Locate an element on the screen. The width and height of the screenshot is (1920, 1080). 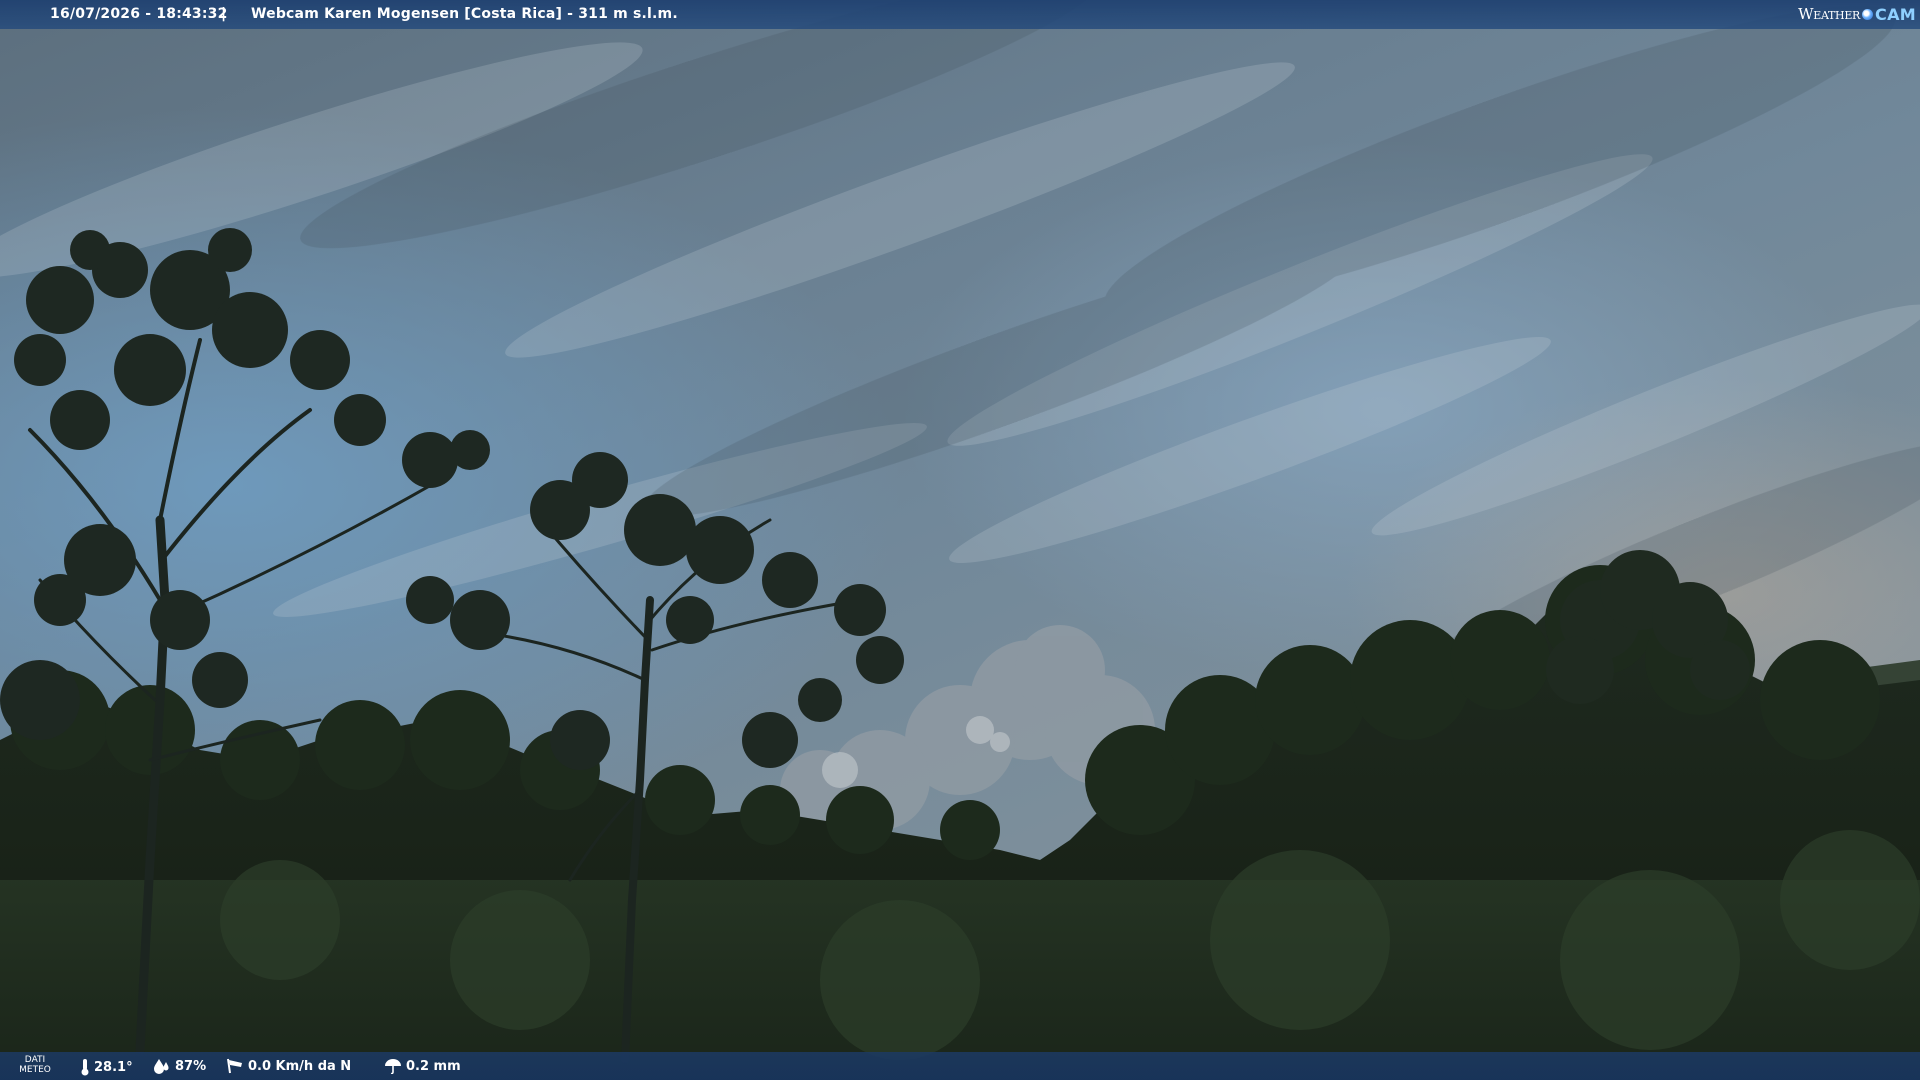
timestamp: 16/07/2026 - 18:43:32 is located at coordinates (139, 14).